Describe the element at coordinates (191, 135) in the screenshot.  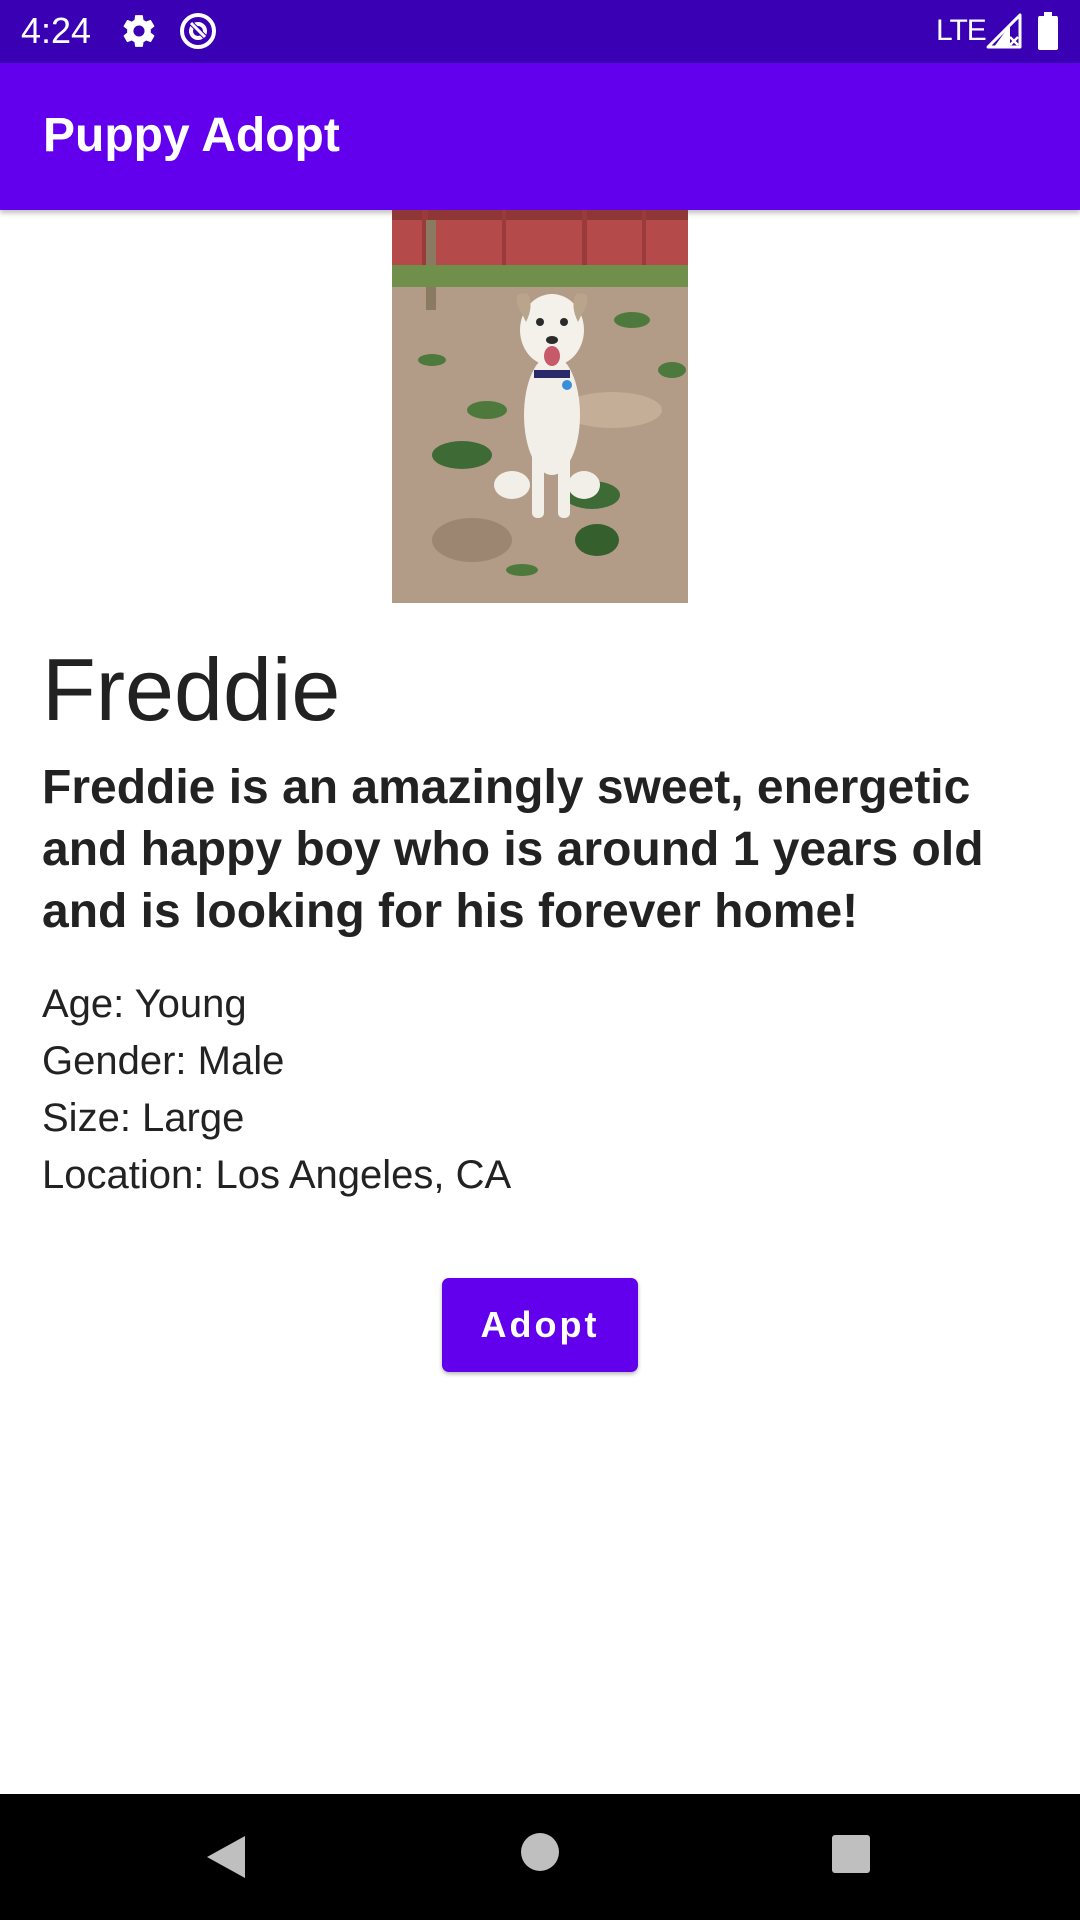
I see `app-title: Puppy Adopt` at that location.